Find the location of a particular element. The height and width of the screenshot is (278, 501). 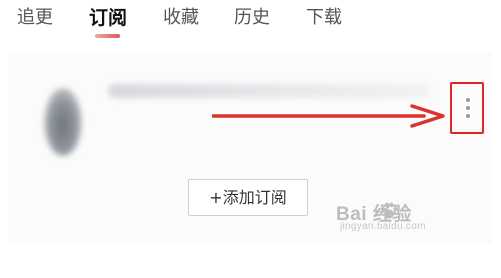

tab-history: 历史 is located at coordinates (252, 18).